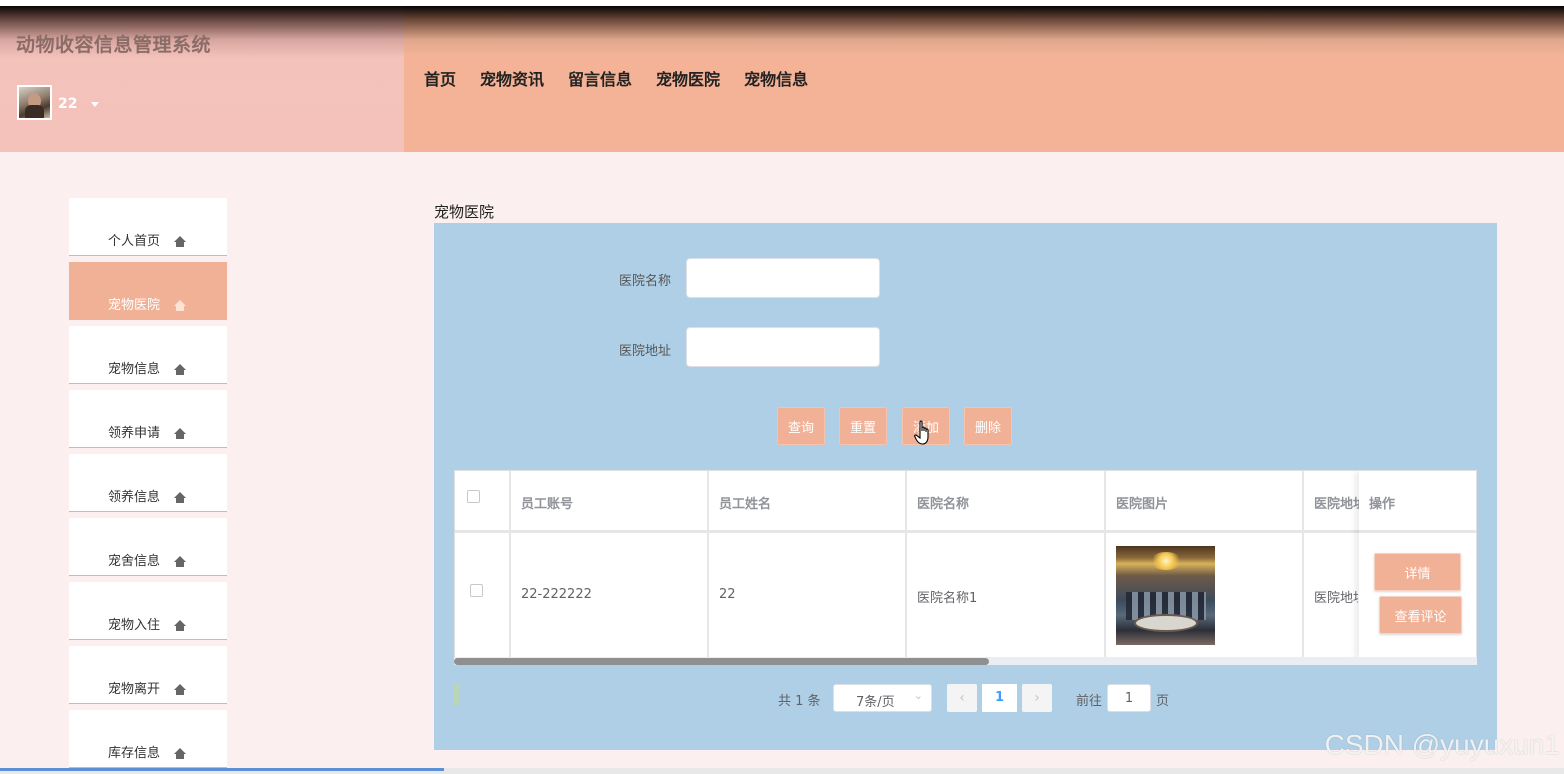 This screenshot has width=1564, height=774. What do you see at coordinates (34, 102) in the screenshot?
I see `user-avatar` at bounding box center [34, 102].